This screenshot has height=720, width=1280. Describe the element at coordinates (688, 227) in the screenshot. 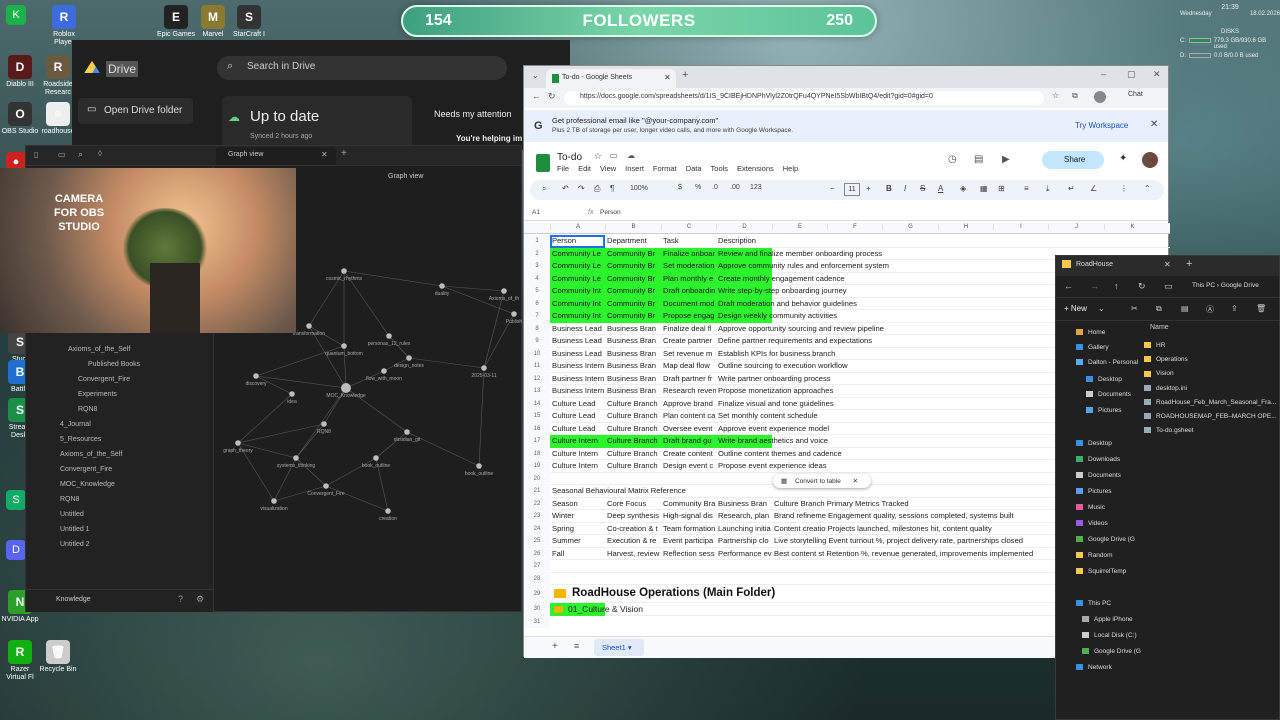

I see `column-header: C` at that location.